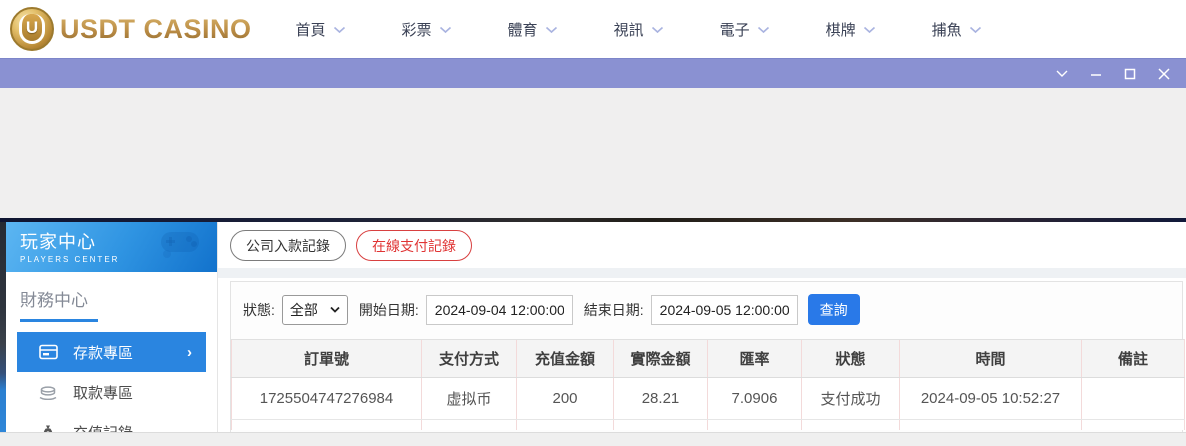 This screenshot has height=446, width=1186. Describe the element at coordinates (59, 320) in the screenshot. I see `section-underline` at that location.